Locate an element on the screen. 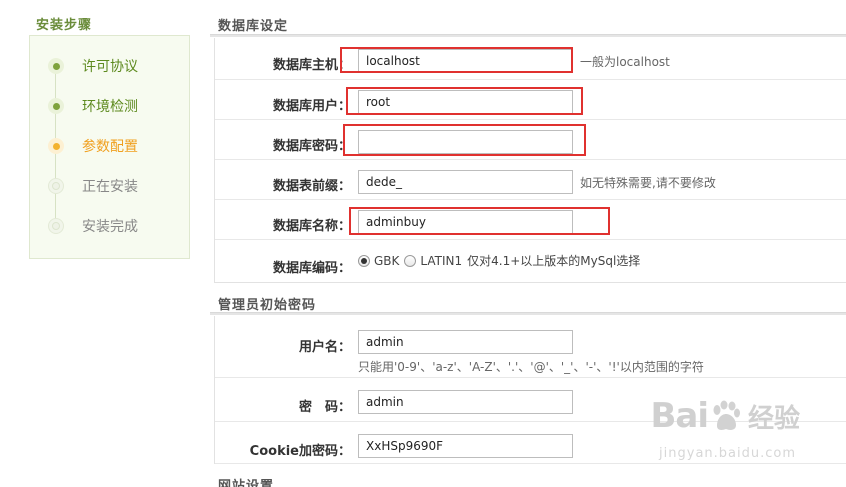 Image resolution: width=846 pixels, height=487 pixels. charset-note: 仅对4.1+以上版本的MySql选择 is located at coordinates (554, 261).